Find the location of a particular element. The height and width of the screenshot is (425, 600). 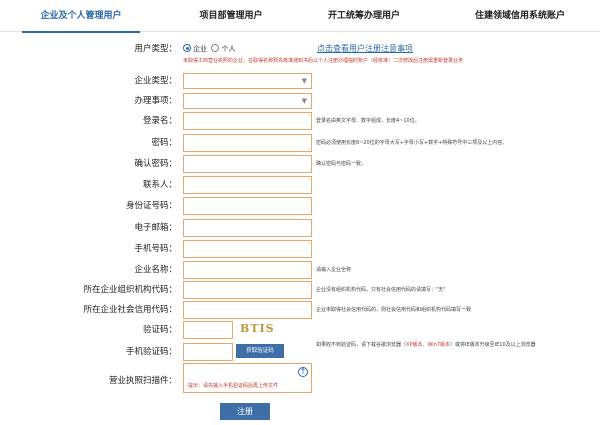

email-label: 电子邮箱： is located at coordinates (155, 228).